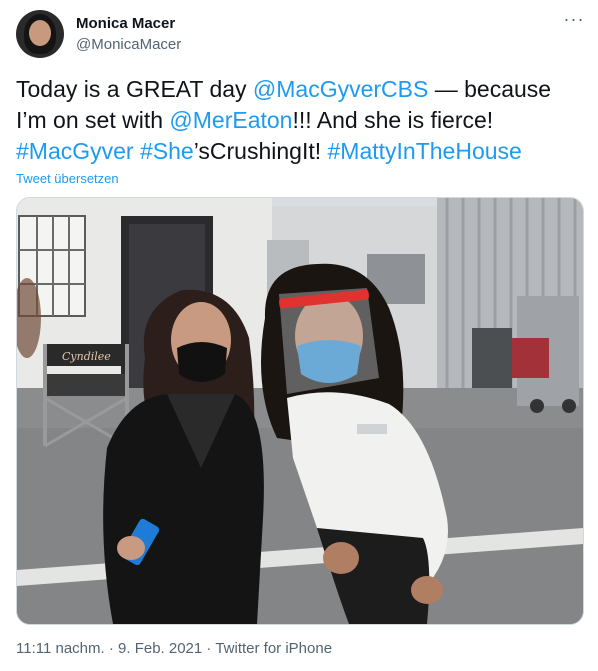 Image resolution: width=598 pixels, height=671 pixels. Describe the element at coordinates (134, 89) in the screenshot. I see `tweet-text-segment: Today is a GREAT day` at that location.